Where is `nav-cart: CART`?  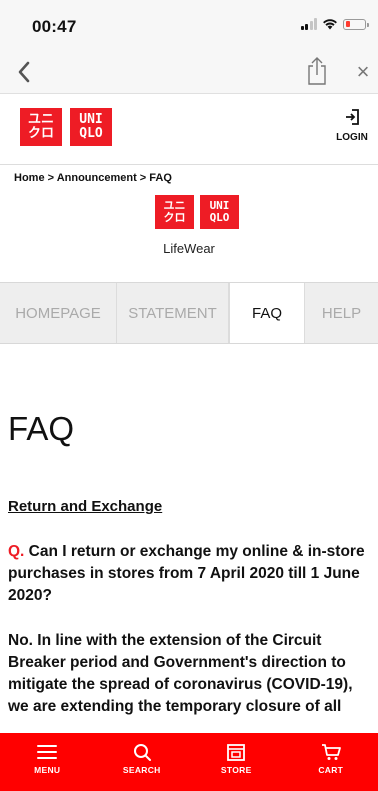 nav-cart: CART is located at coordinates (331, 762).